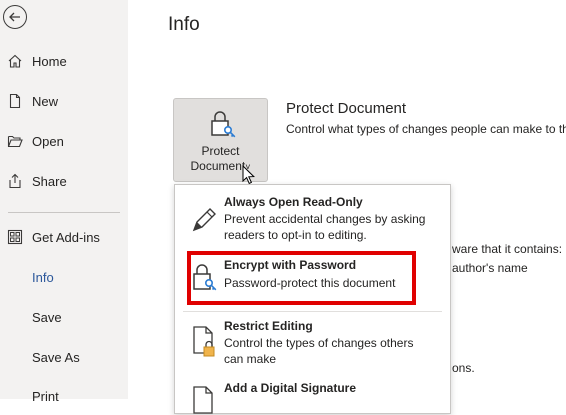 This screenshot has height=415, width=566. I want to click on menu-item-title: Always Open Read-Only, so click(293, 202).